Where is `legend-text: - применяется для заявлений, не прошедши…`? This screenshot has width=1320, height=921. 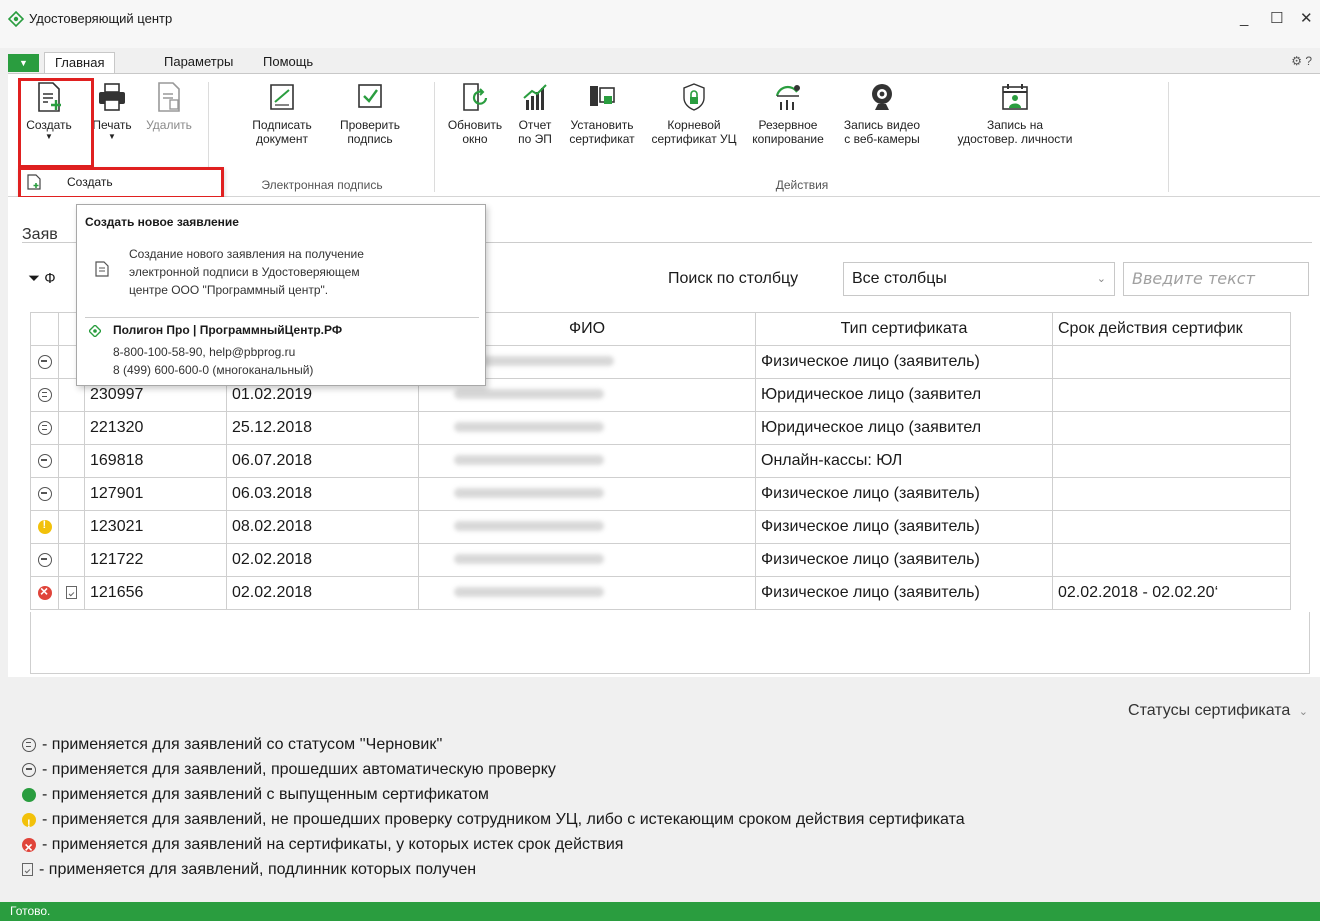
legend-text: - применяется для заявлений, не прошедши… is located at coordinates (503, 819).